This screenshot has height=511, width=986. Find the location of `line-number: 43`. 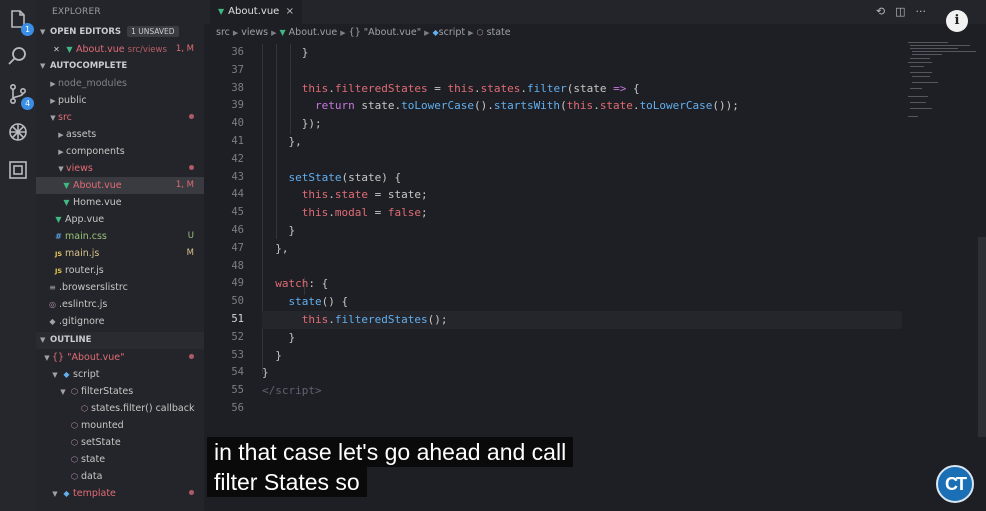

line-number: 43 is located at coordinates (237, 176).